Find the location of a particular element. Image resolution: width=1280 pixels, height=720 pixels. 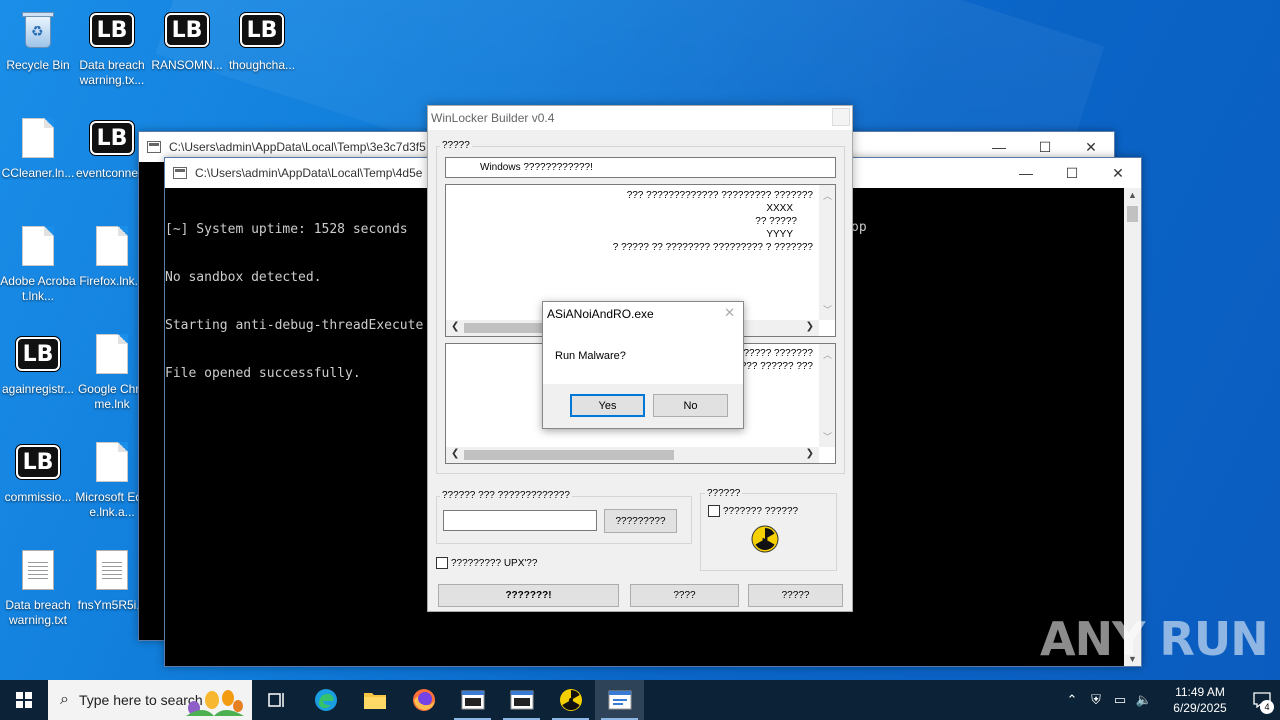

taskbar-firefox is located at coordinates (423, 700).